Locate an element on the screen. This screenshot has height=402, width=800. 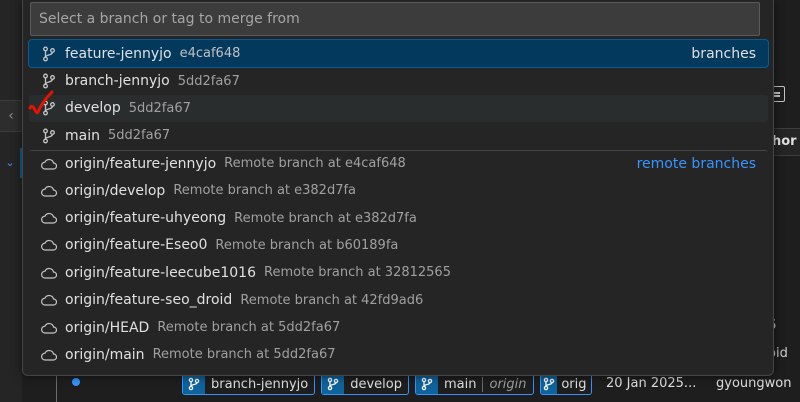
branch-list-item: develop 5dd2fa67 is located at coordinates (398, 108).